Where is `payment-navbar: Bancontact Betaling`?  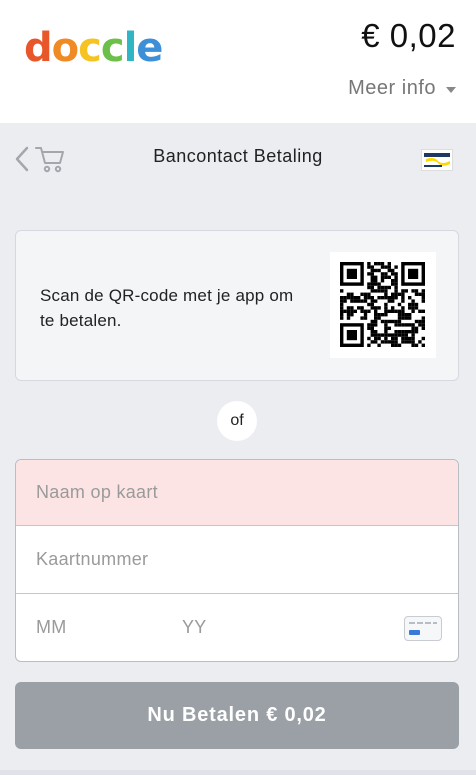 payment-navbar: Bancontact Betaling is located at coordinates (238, 158).